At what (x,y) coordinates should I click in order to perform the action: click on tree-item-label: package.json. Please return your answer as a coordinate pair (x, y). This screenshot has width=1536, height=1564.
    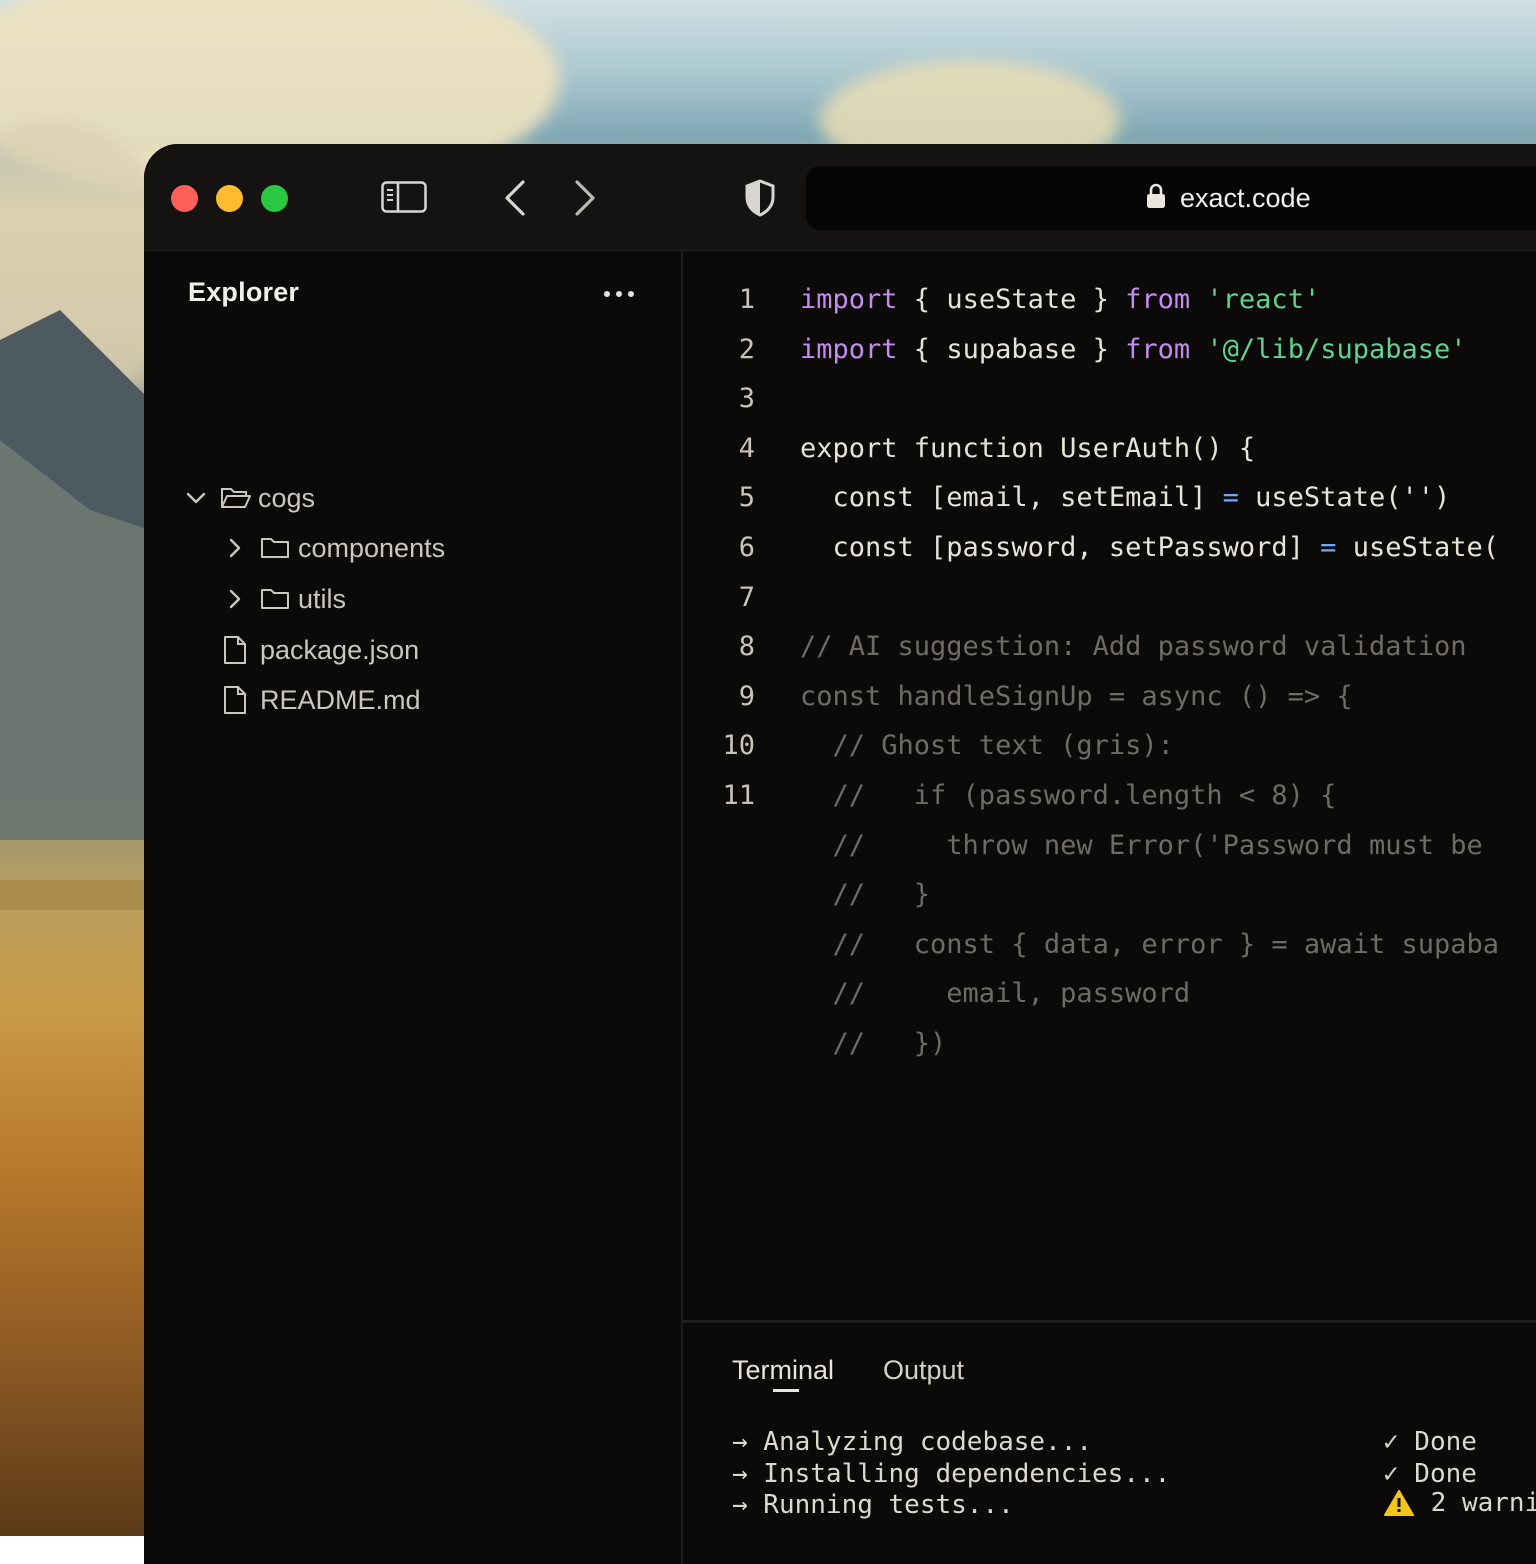
    Looking at the image, I should click on (340, 649).